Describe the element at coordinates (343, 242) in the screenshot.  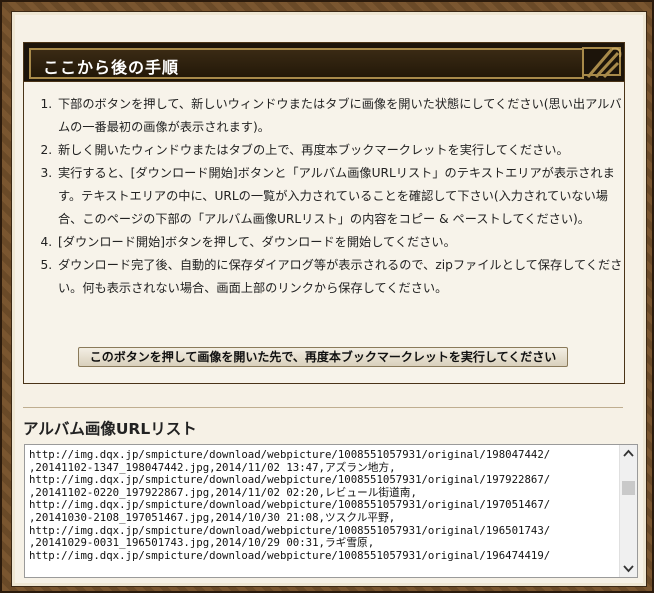
I see `step-item: [ダウンロード開始]ボタンを押して、ダウンロードを開始してください。` at that location.